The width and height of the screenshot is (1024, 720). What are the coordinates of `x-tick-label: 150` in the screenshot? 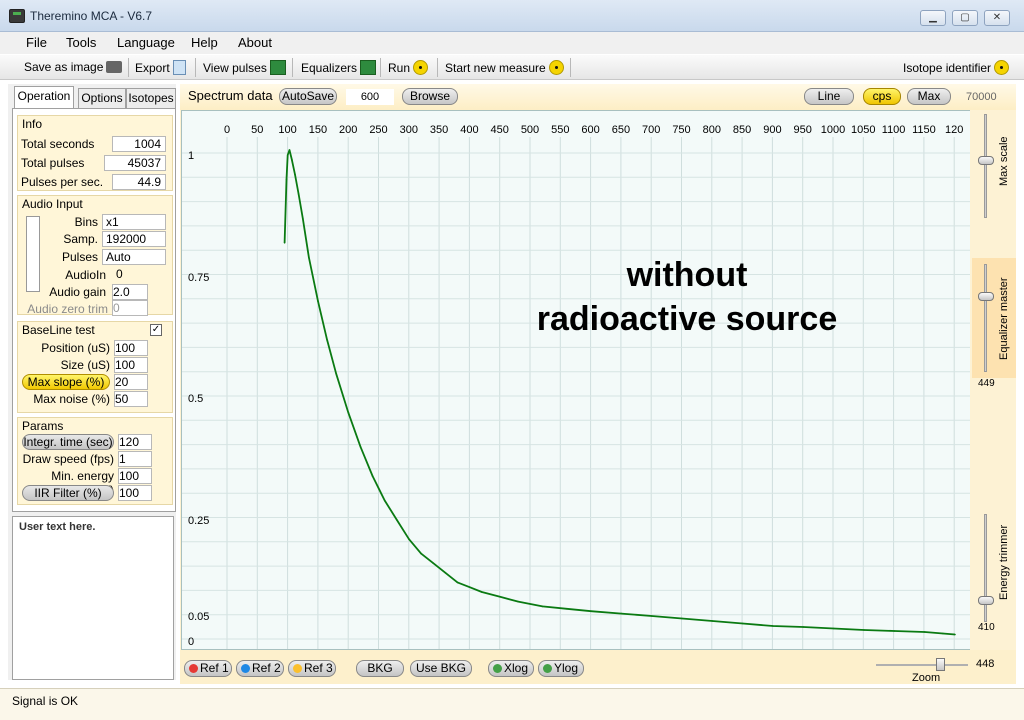 It's located at (318, 130).